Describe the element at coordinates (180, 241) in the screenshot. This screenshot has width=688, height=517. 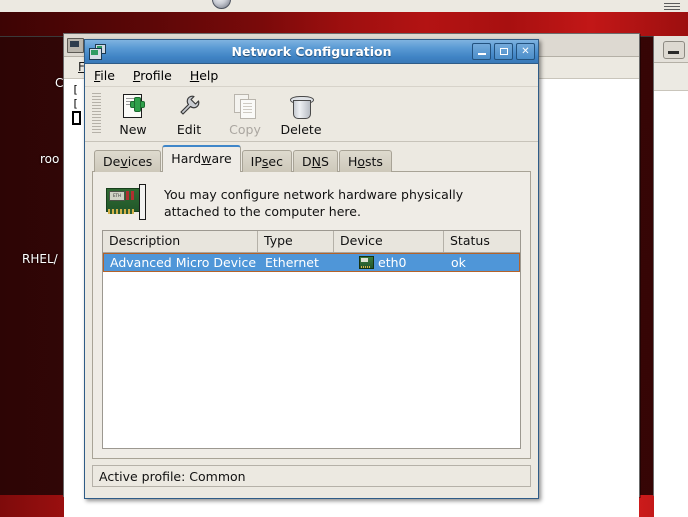
I see `column-header-description: Description` at that location.